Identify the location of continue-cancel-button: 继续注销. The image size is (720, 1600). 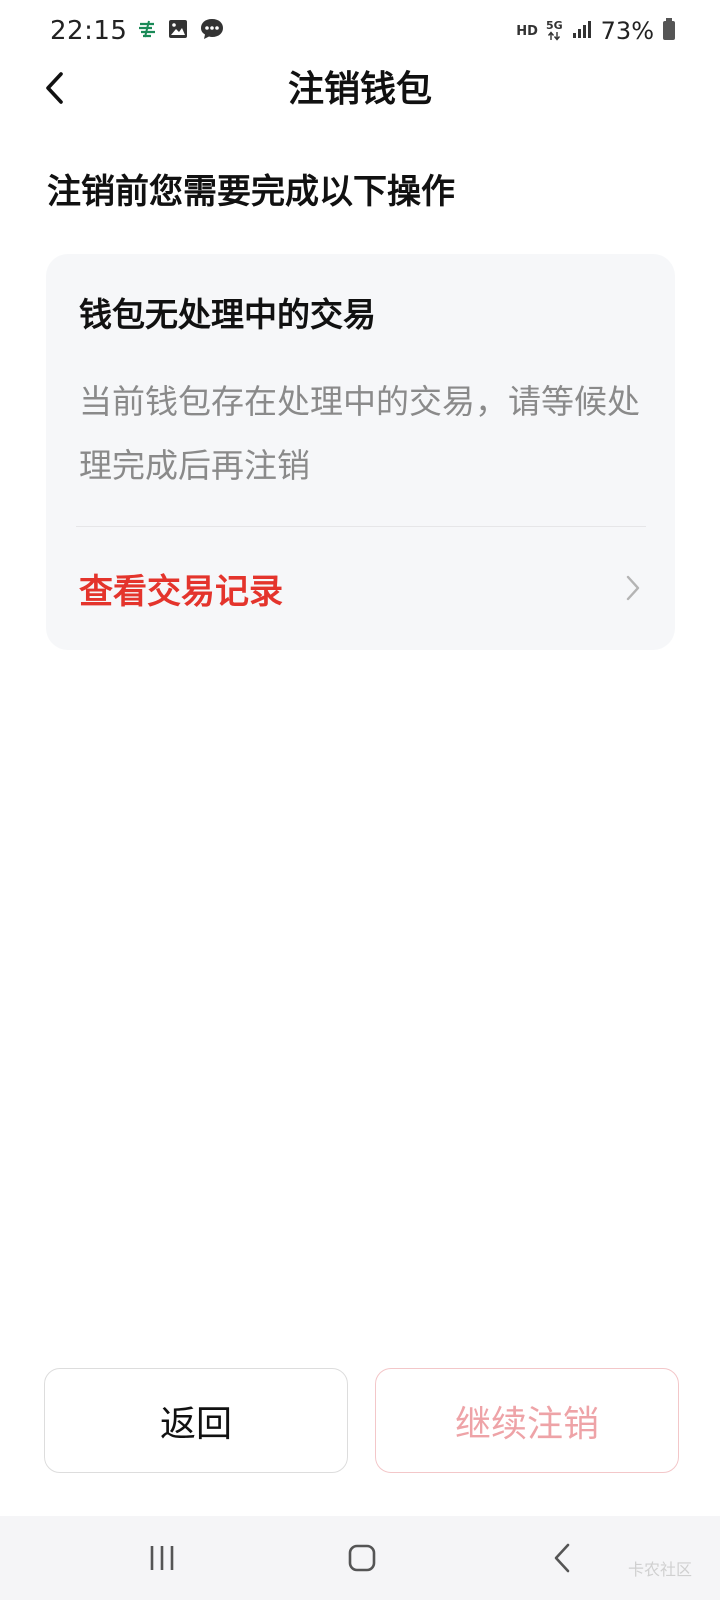
(527, 1420).